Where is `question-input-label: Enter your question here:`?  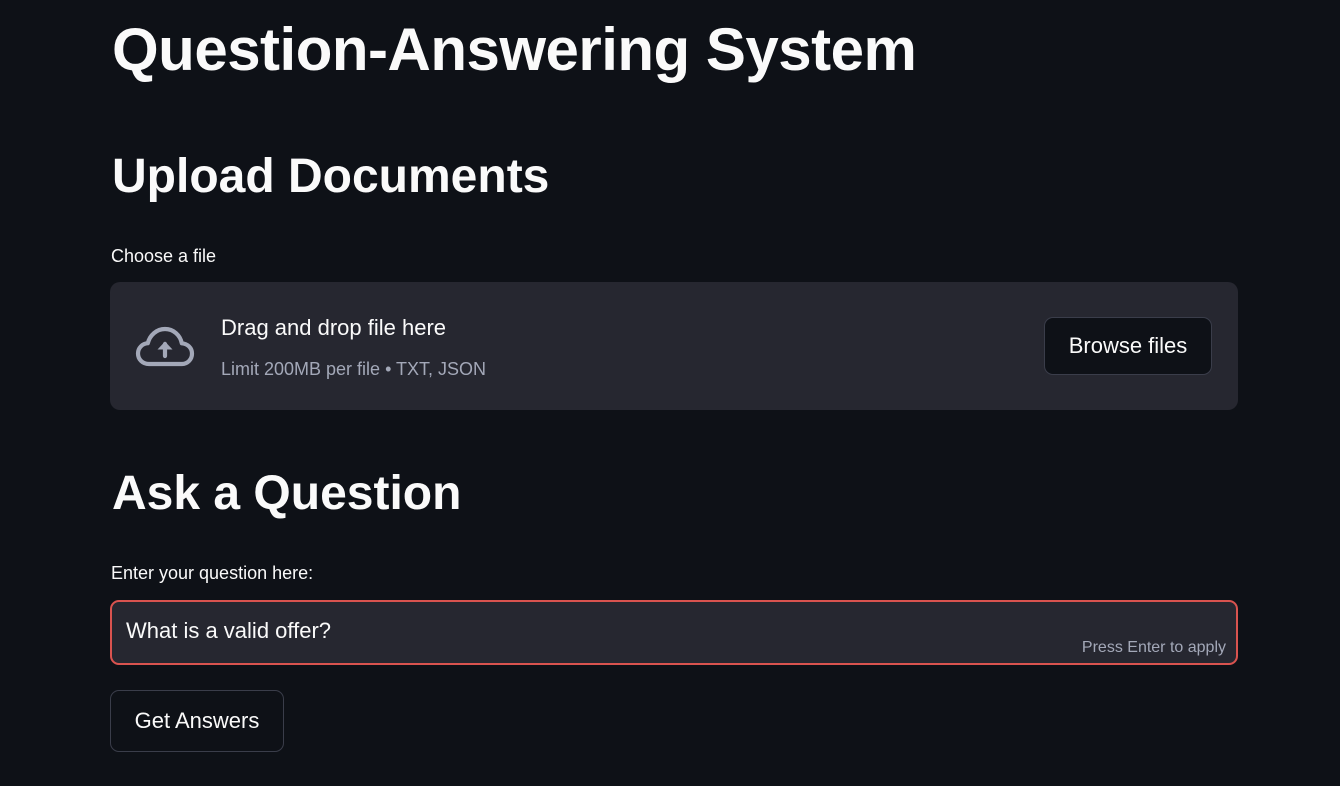 question-input-label: Enter your question here: is located at coordinates (212, 573).